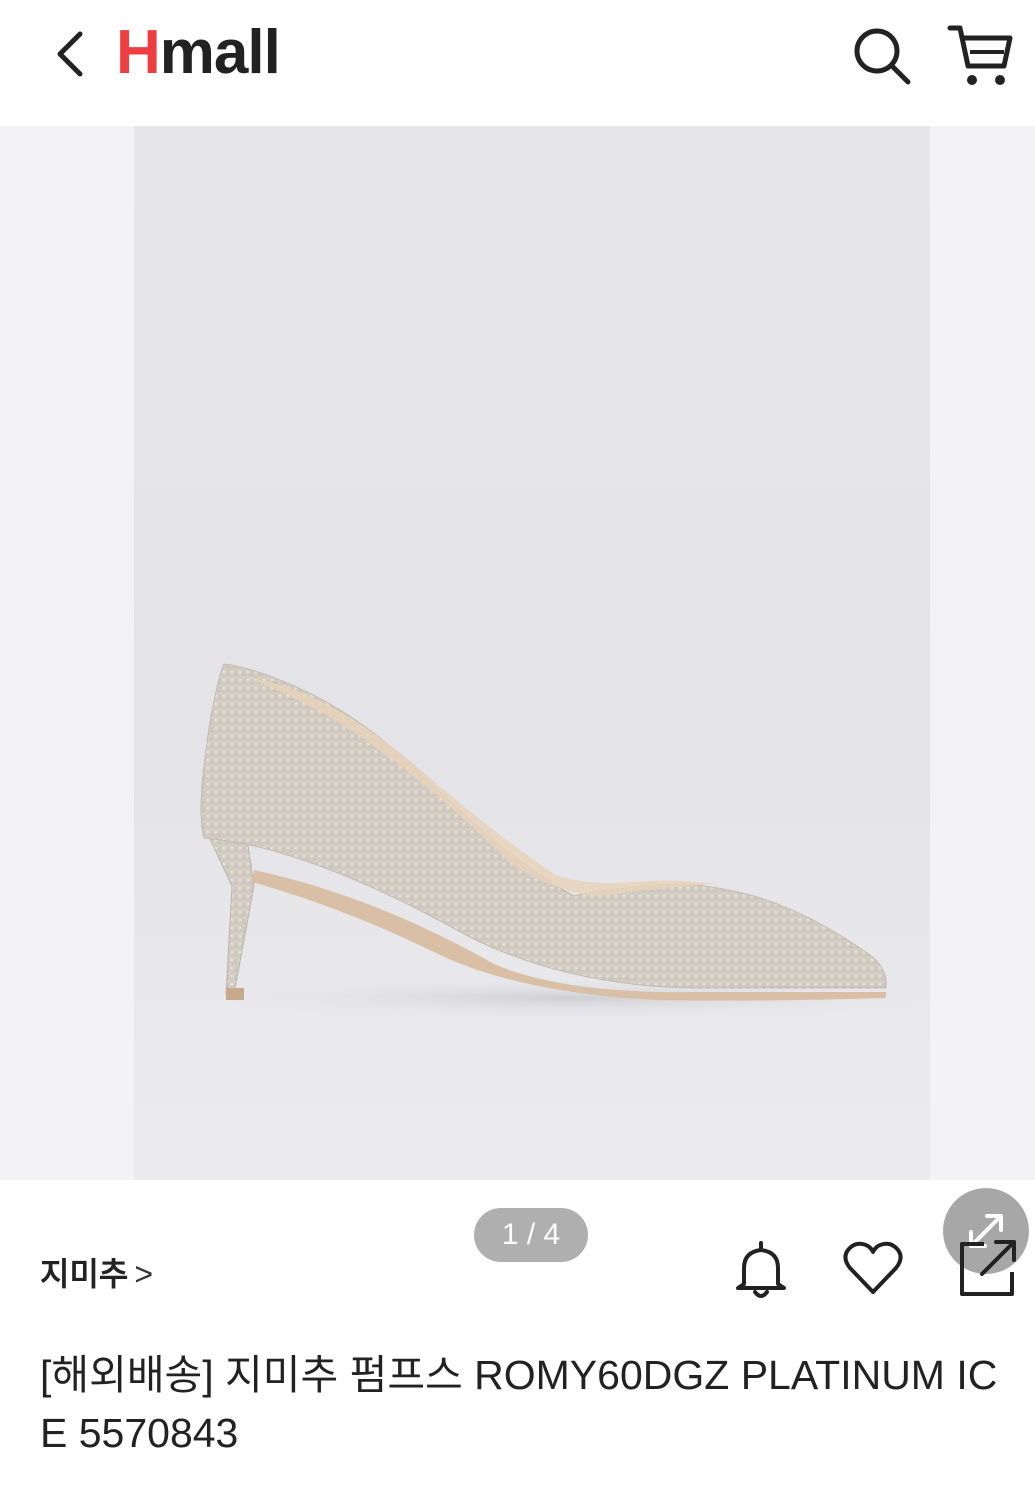 This screenshot has width=1035, height=1500. I want to click on share-button, so click(988, 1268).